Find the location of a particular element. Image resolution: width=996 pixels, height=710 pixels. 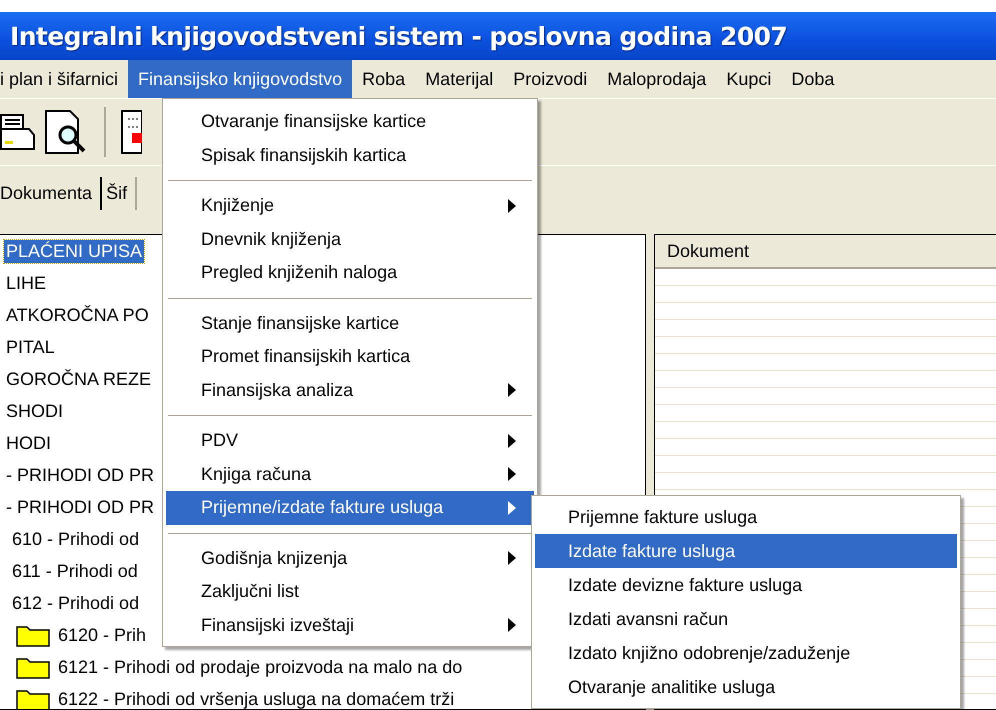

tree-item: 611 - Prihodi od is located at coordinates (75, 571).